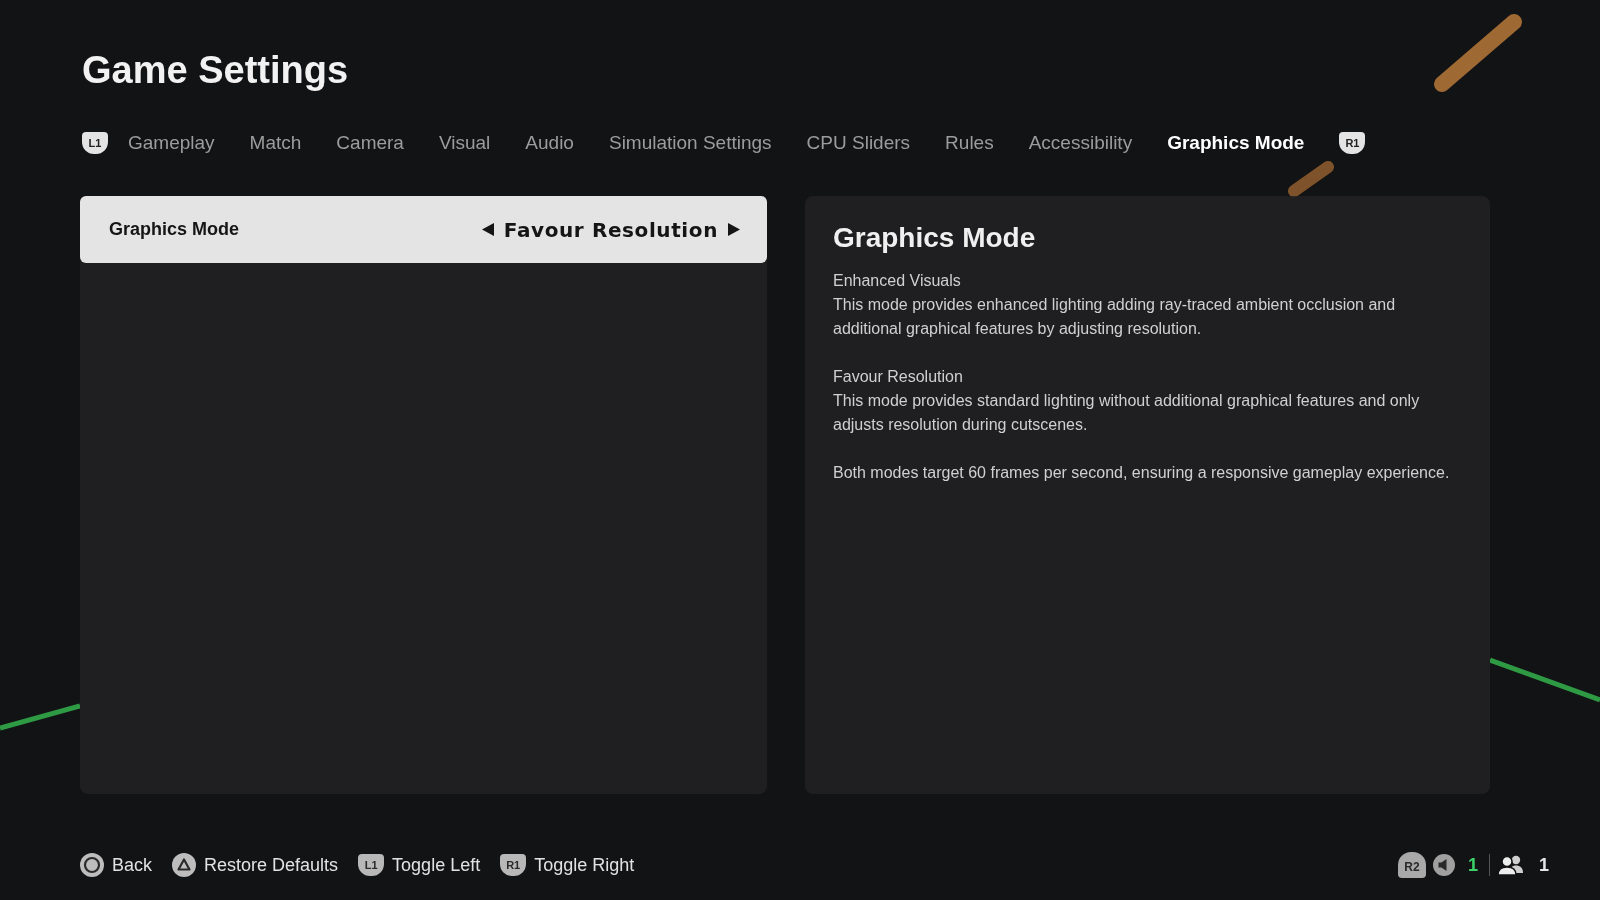  What do you see at coordinates (487, 229) in the screenshot?
I see `caret-left-icon` at bounding box center [487, 229].